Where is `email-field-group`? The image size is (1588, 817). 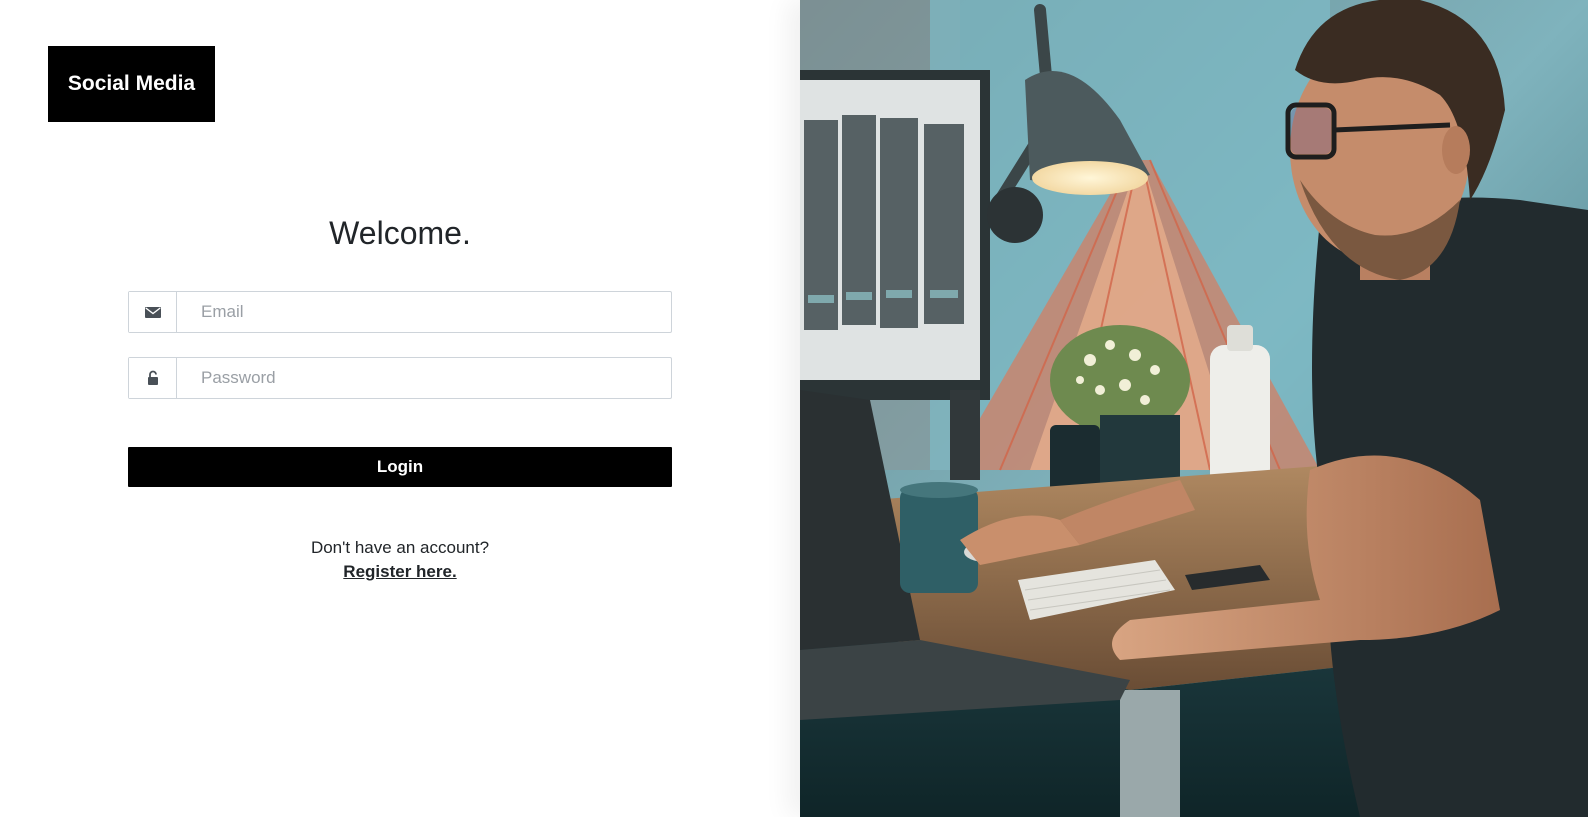 email-field-group is located at coordinates (400, 312).